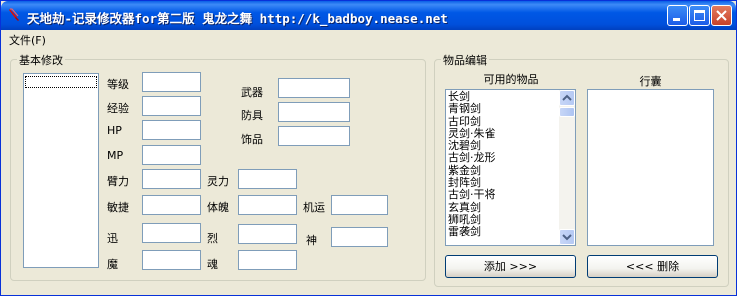 The height and width of the screenshot is (296, 737). I want to click on agility-label: 敏捷, so click(118, 207).